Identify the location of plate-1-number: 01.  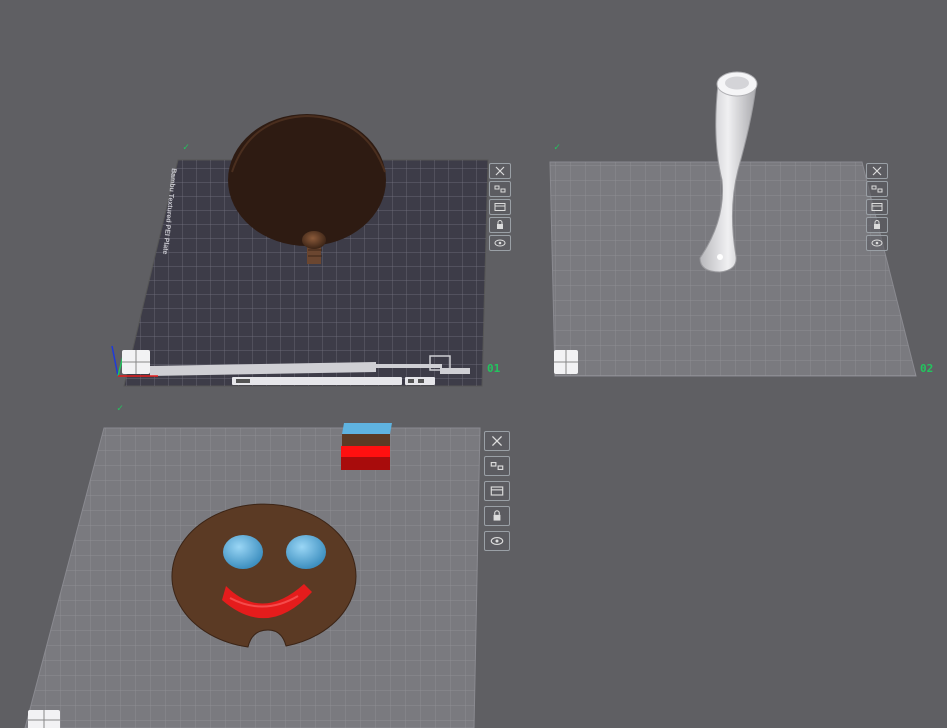
(494, 368).